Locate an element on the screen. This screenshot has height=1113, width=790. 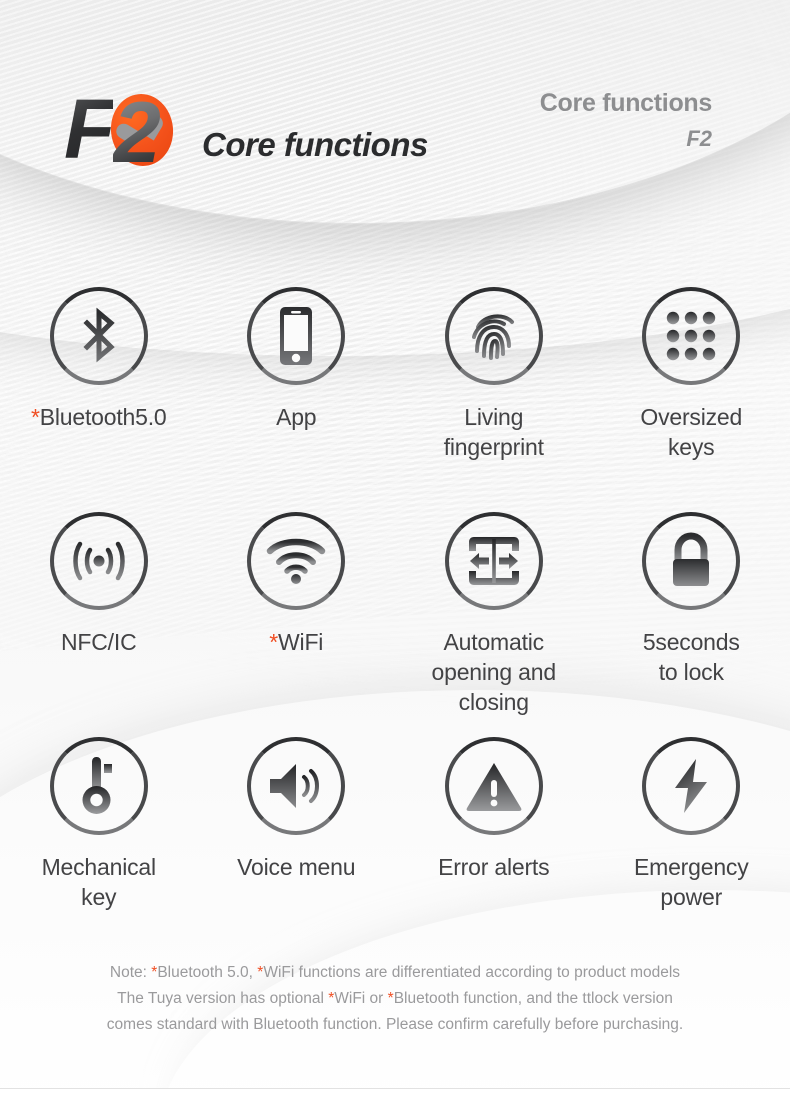
footnote-prefix: Note: is located at coordinates (130, 972).